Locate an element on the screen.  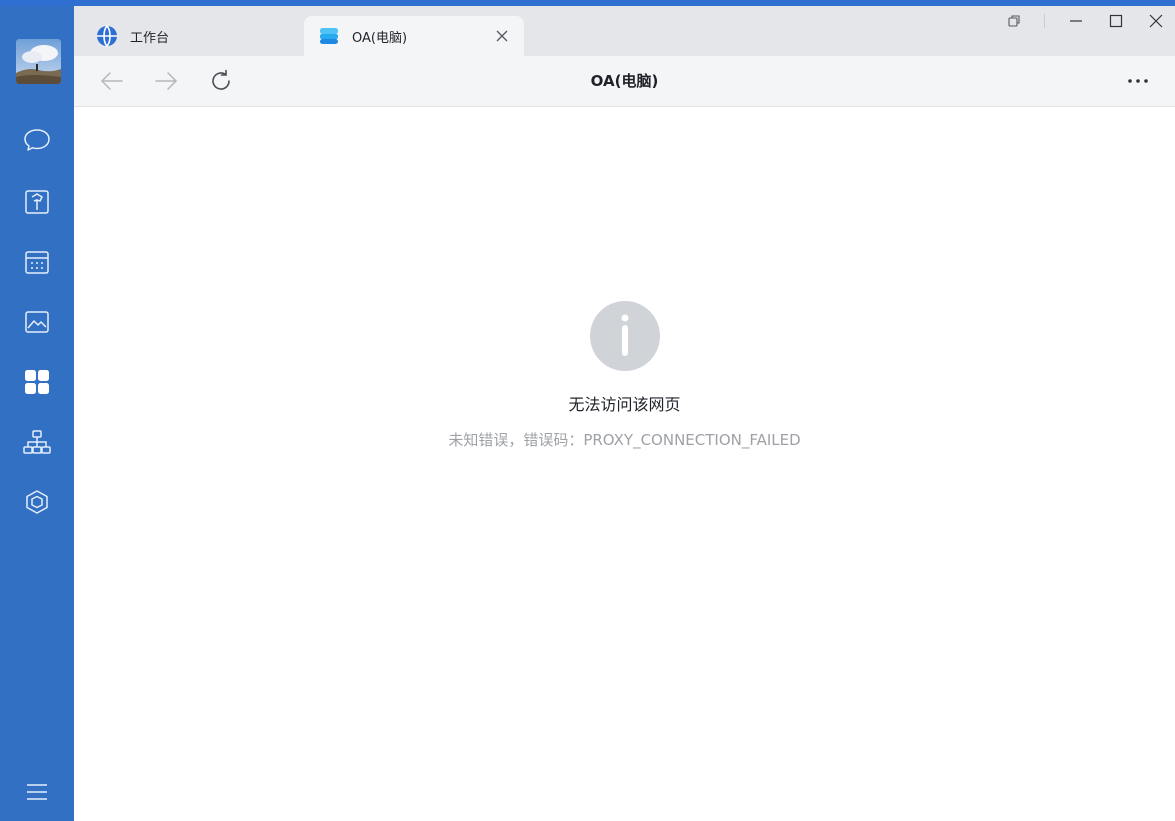
cube-icon is located at coordinates (37, 502).